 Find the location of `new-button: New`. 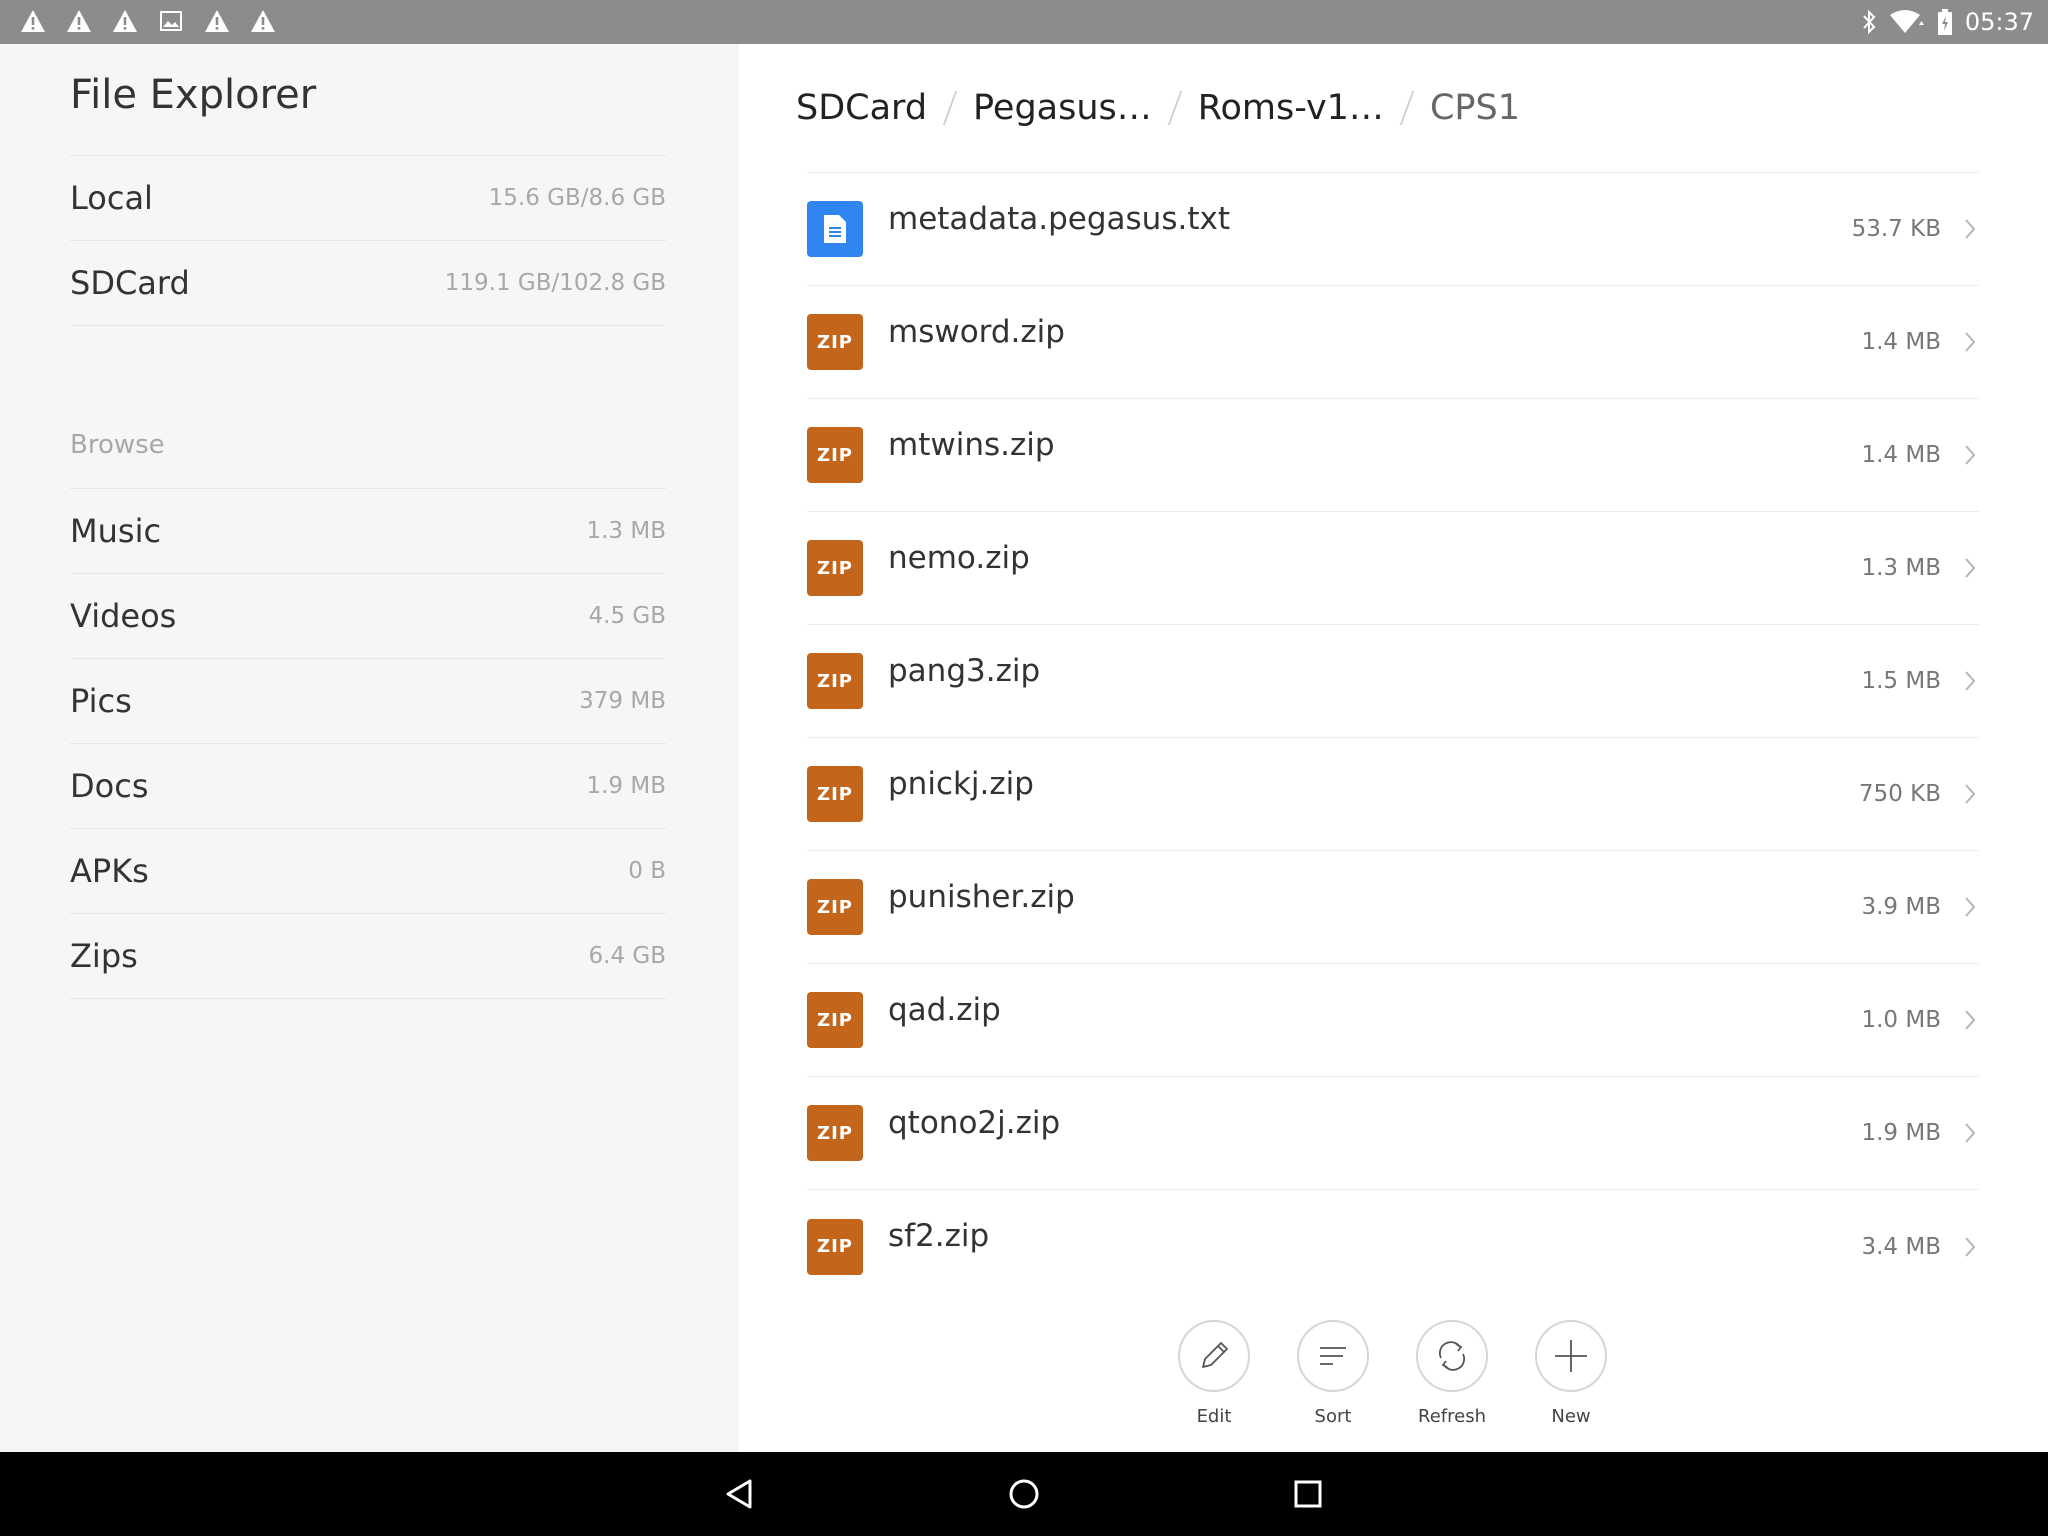

new-button: New is located at coordinates (1571, 1373).